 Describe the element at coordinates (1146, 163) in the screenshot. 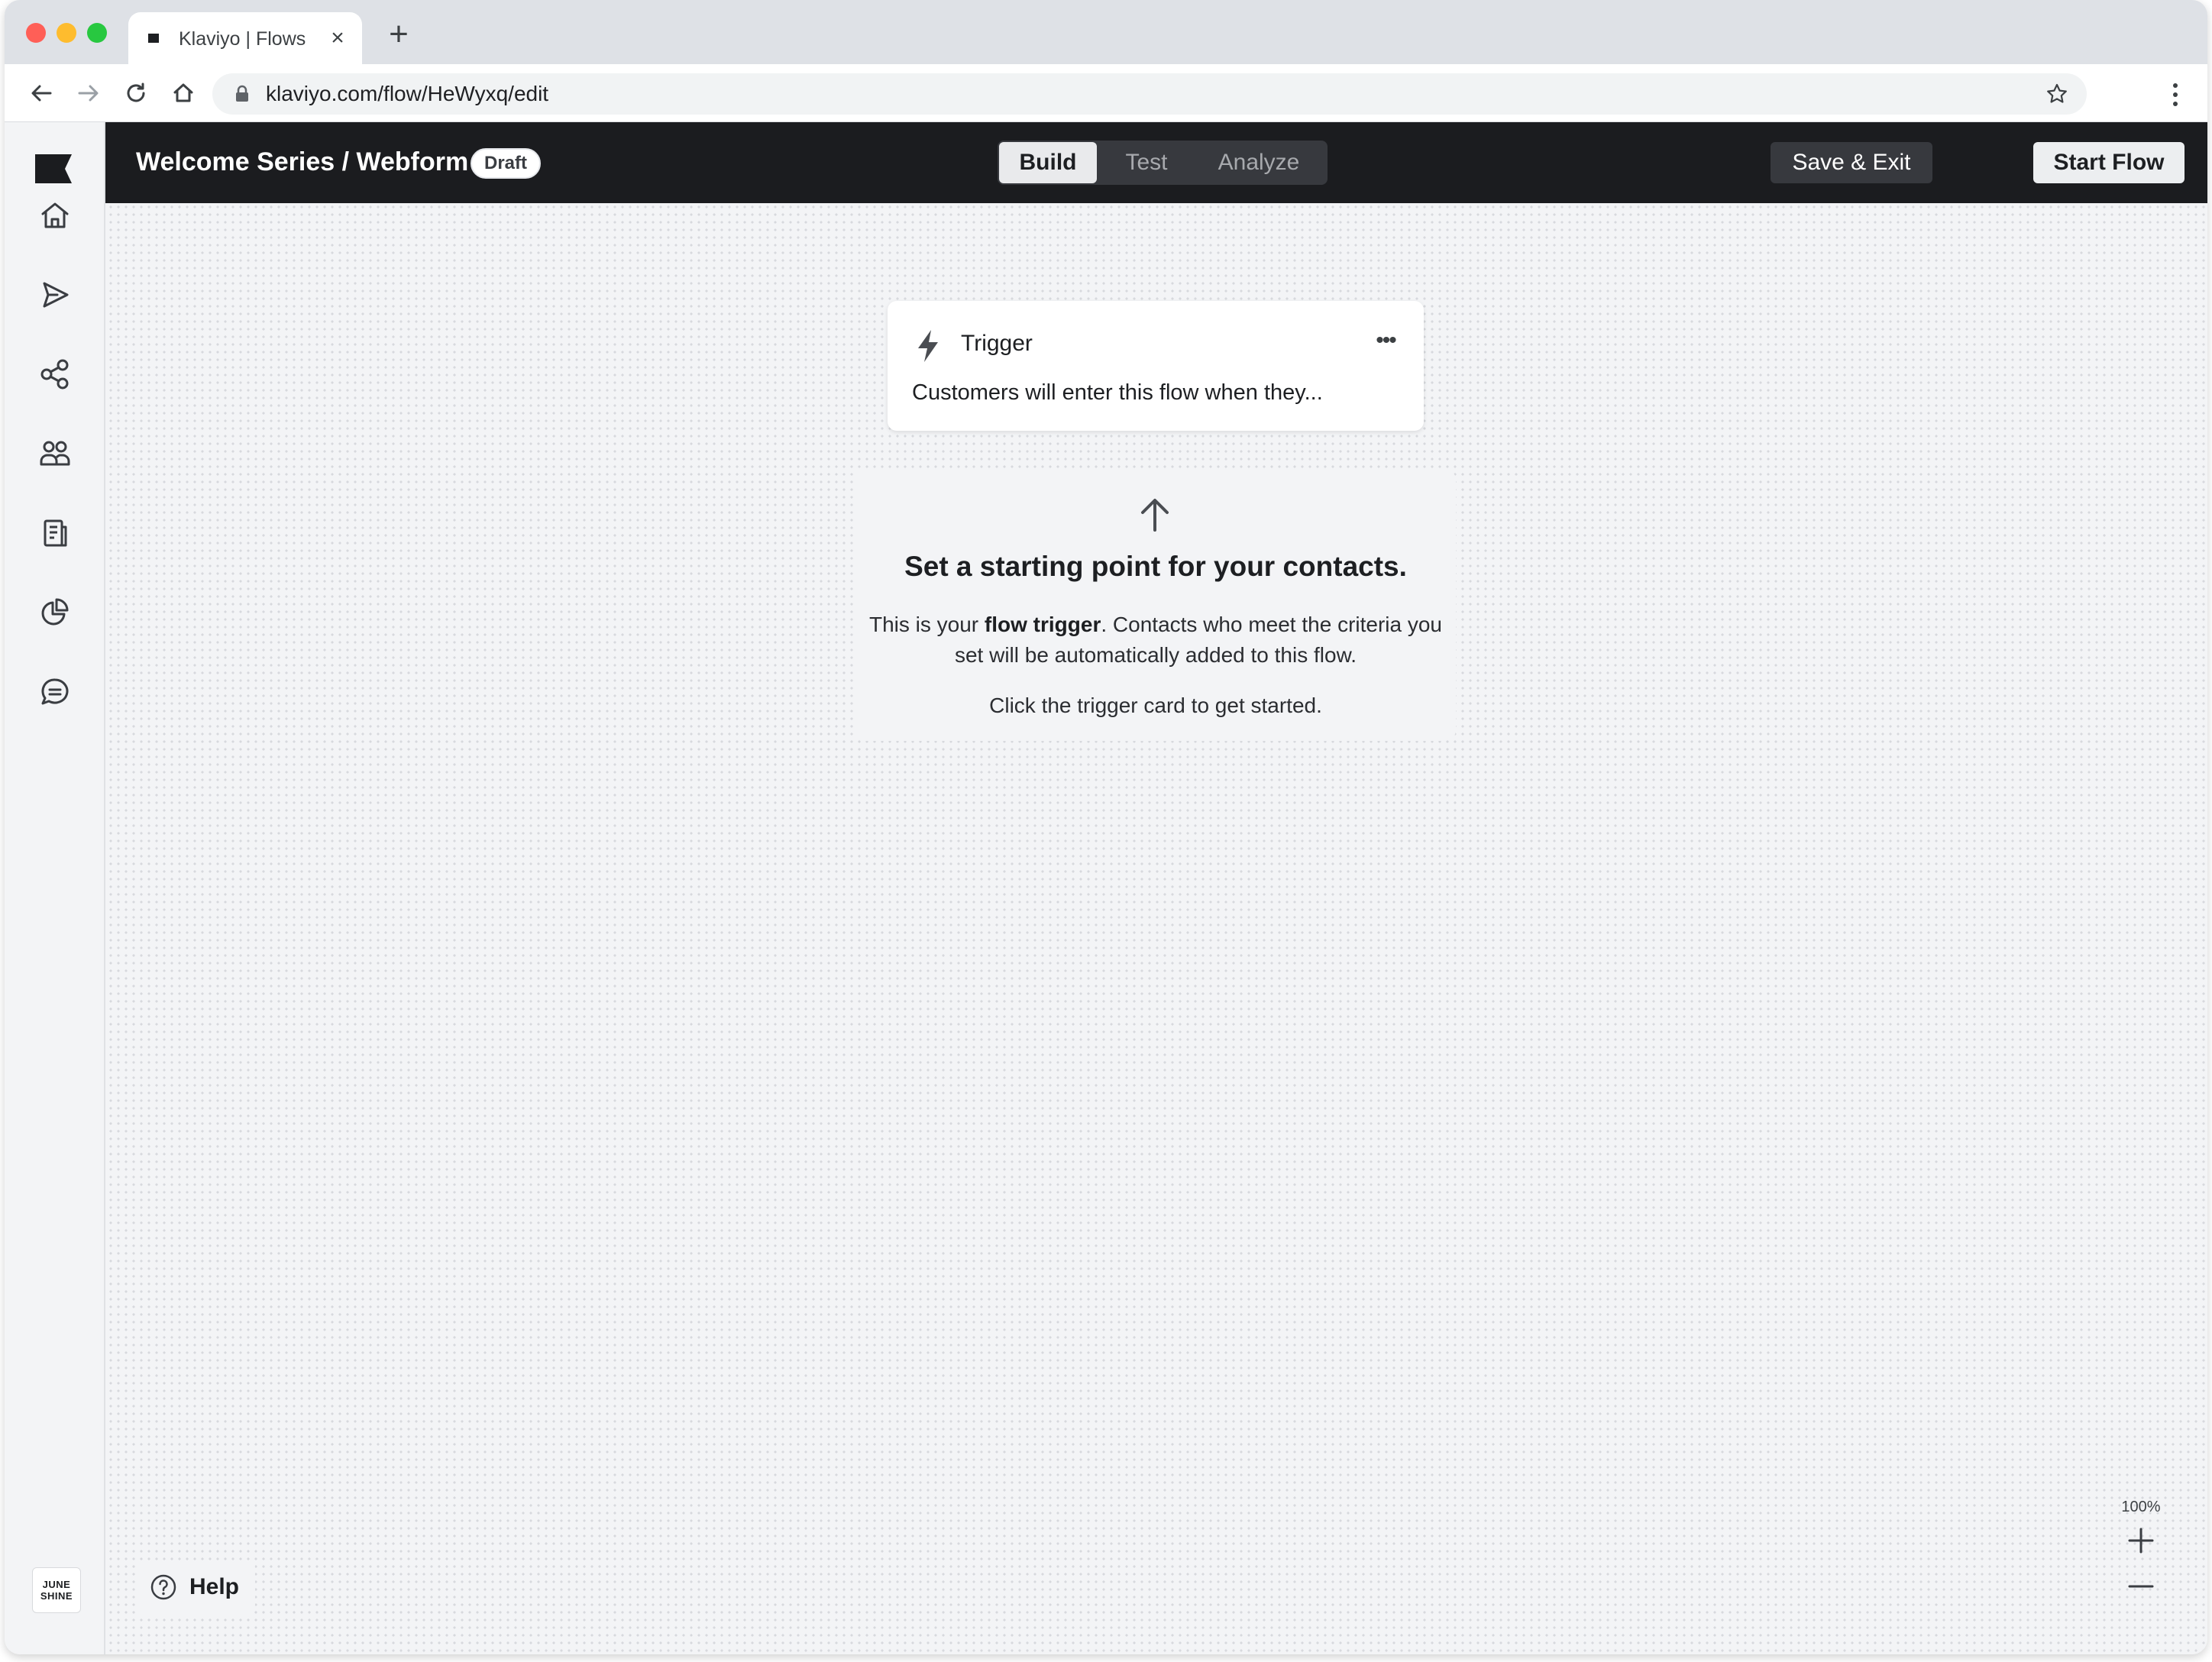

I see `tab-test: Test` at that location.